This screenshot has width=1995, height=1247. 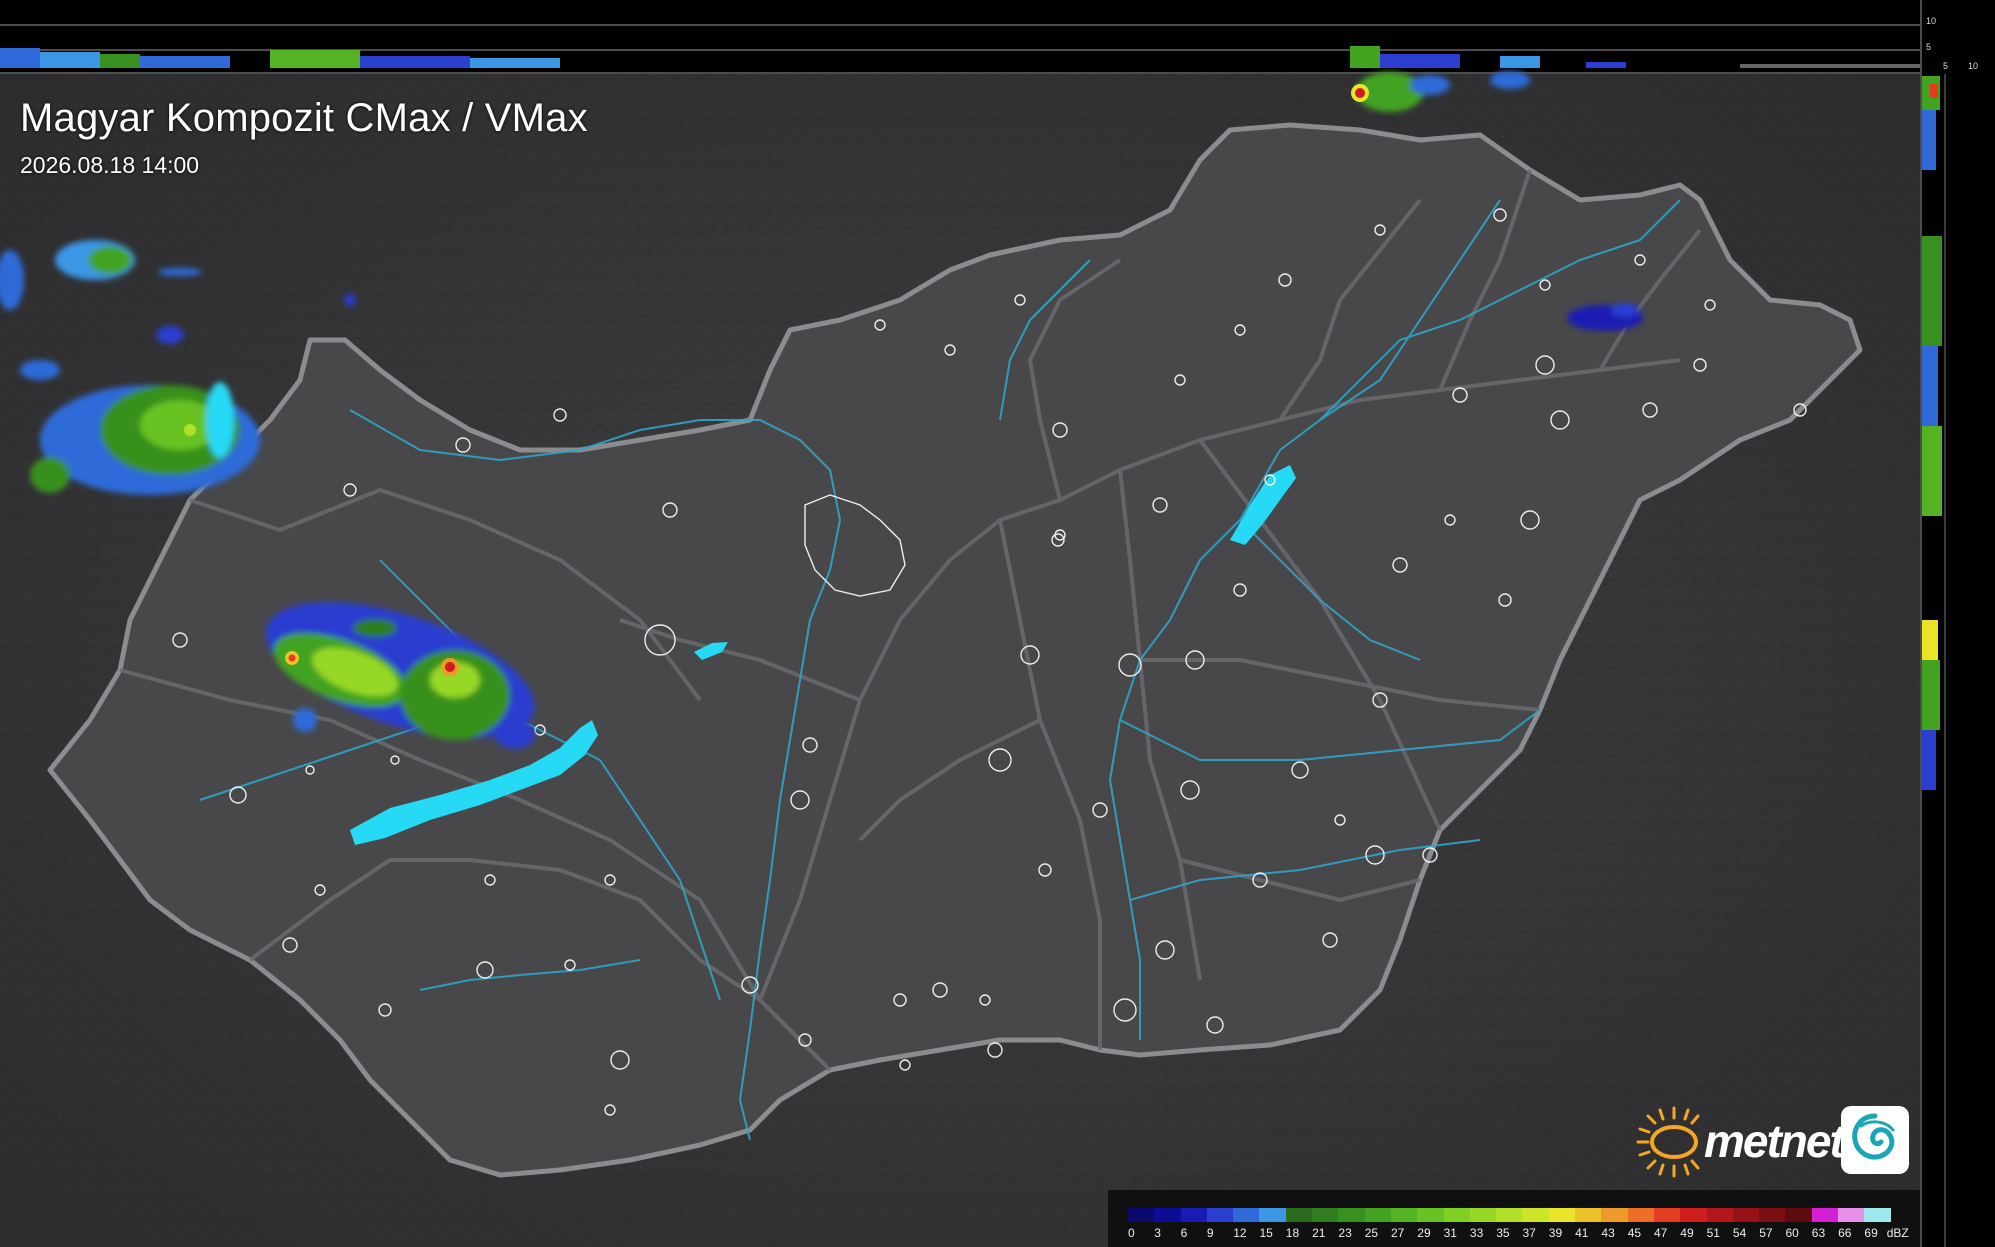 I want to click on legend-value: 43, so click(x=1608, y=1233).